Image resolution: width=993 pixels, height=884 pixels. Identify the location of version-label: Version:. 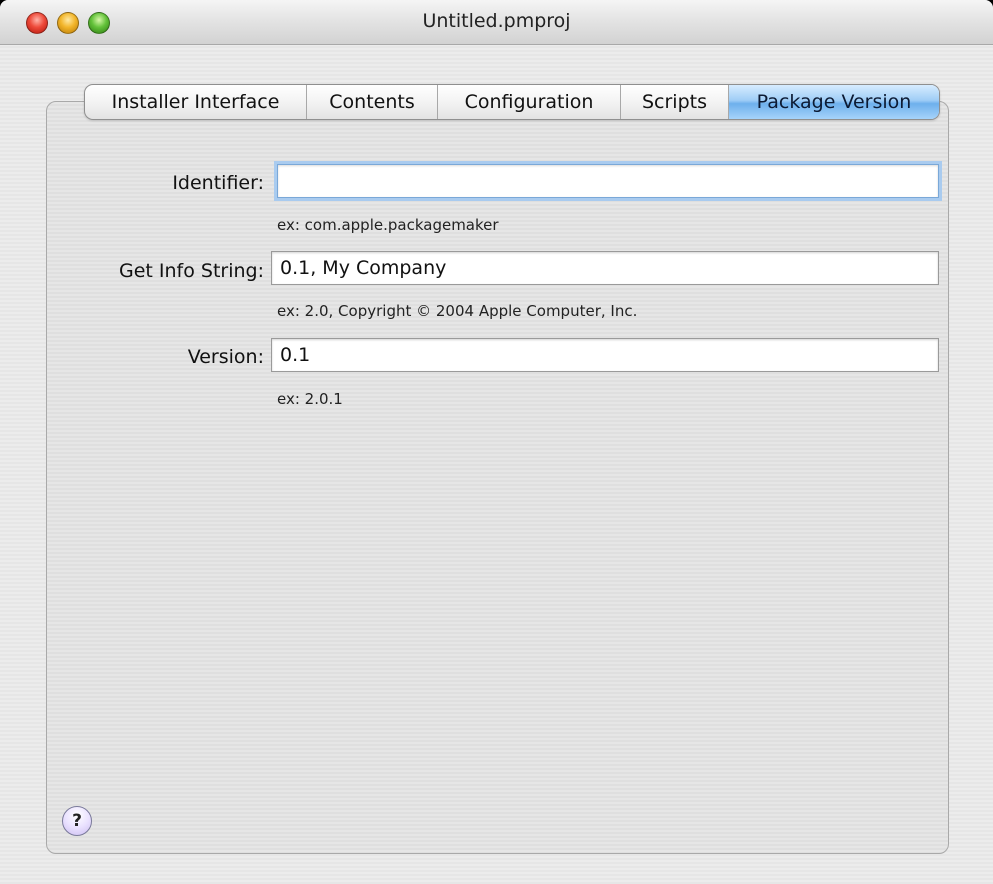
(225, 357).